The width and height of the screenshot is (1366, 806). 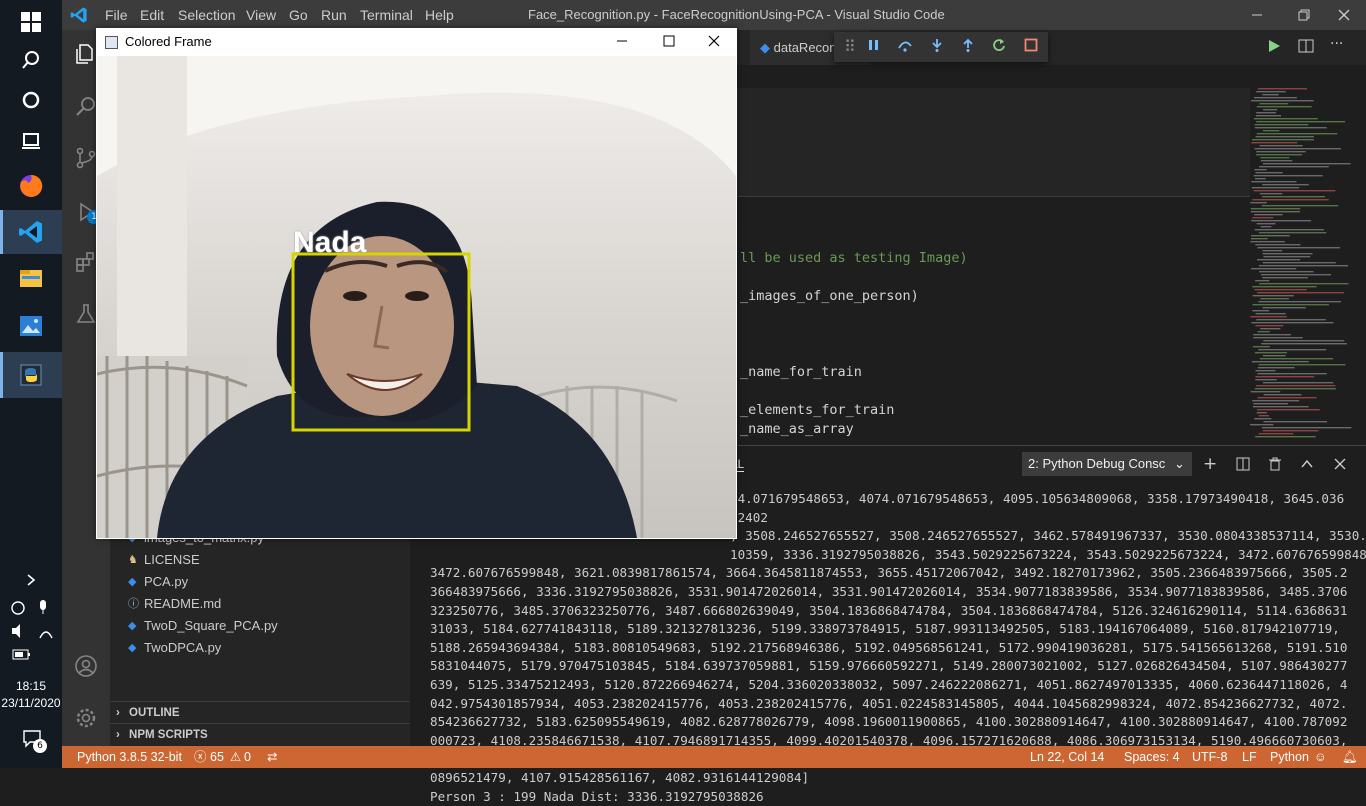 I want to click on tray-icons-row1, so click(x=32, y=607).